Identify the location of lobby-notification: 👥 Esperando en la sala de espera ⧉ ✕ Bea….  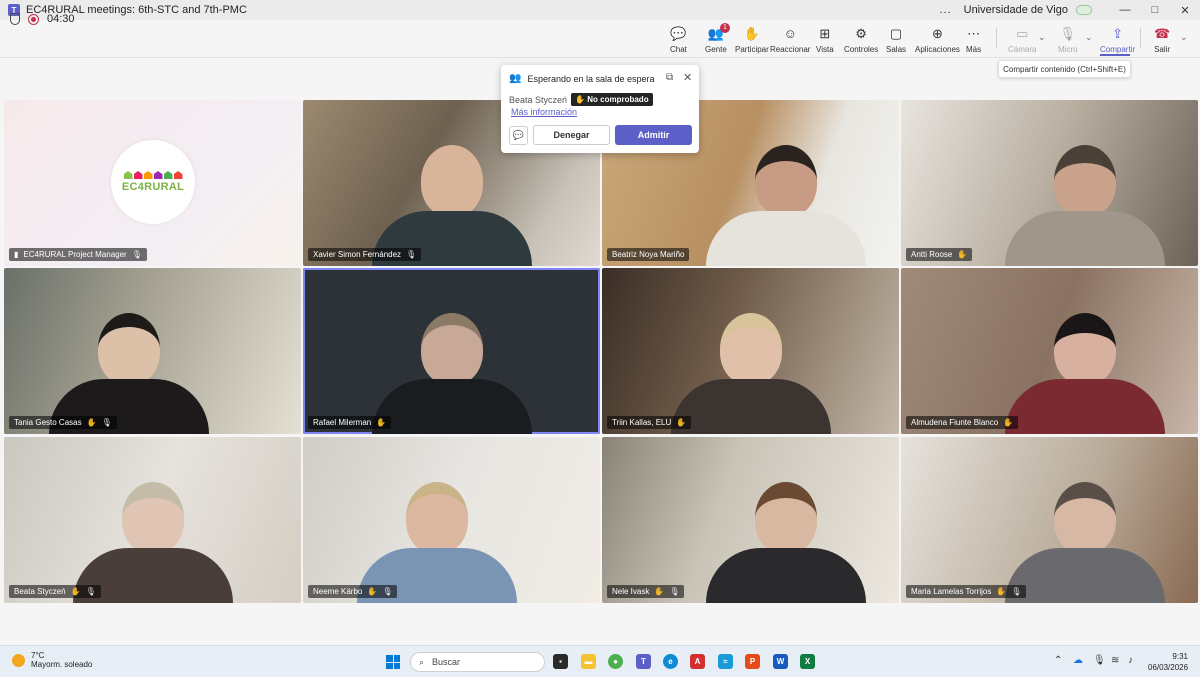
(600, 109).